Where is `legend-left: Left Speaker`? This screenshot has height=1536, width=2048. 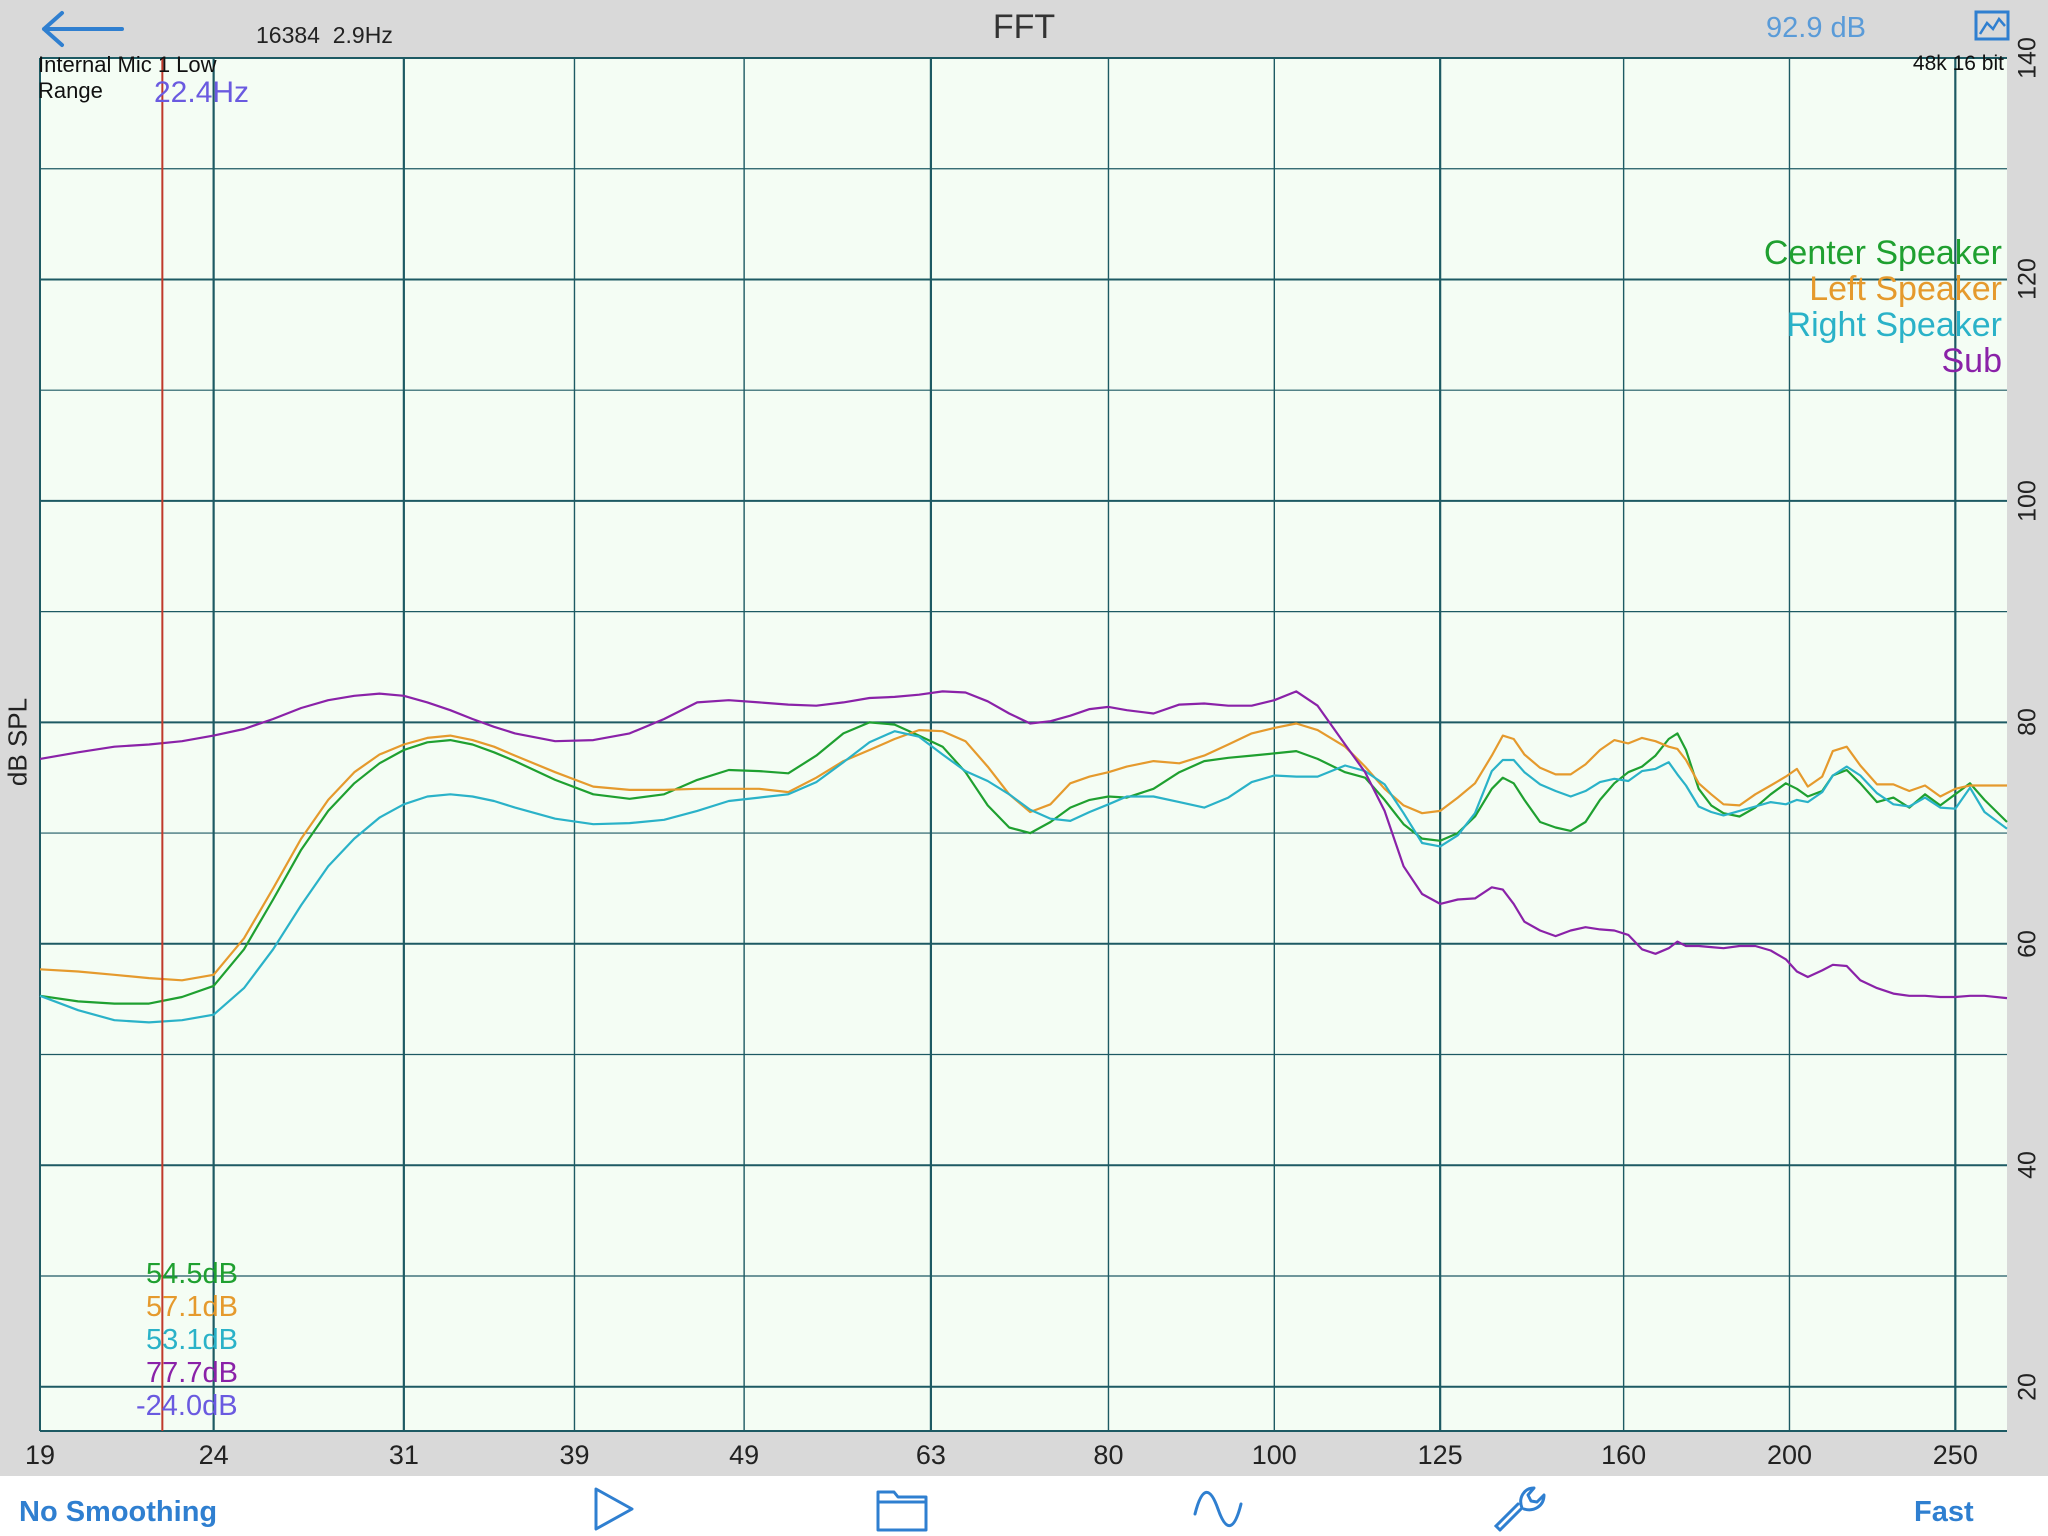
legend-left: Left Speaker is located at coordinates (1883, 289).